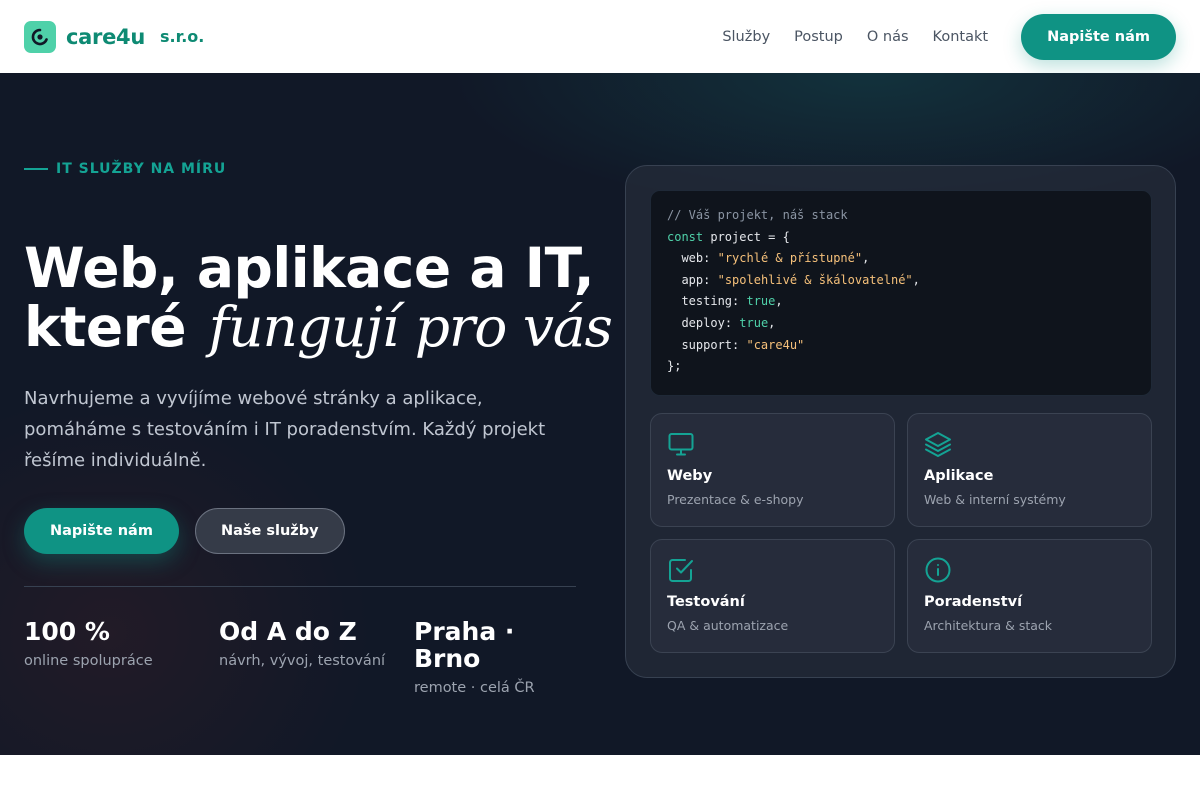 Image resolution: width=1200 pixels, height=800 pixels. What do you see at coordinates (772, 470) in the screenshot?
I see `service-card-weby: Weby Prezentace & e-shopy` at bounding box center [772, 470].